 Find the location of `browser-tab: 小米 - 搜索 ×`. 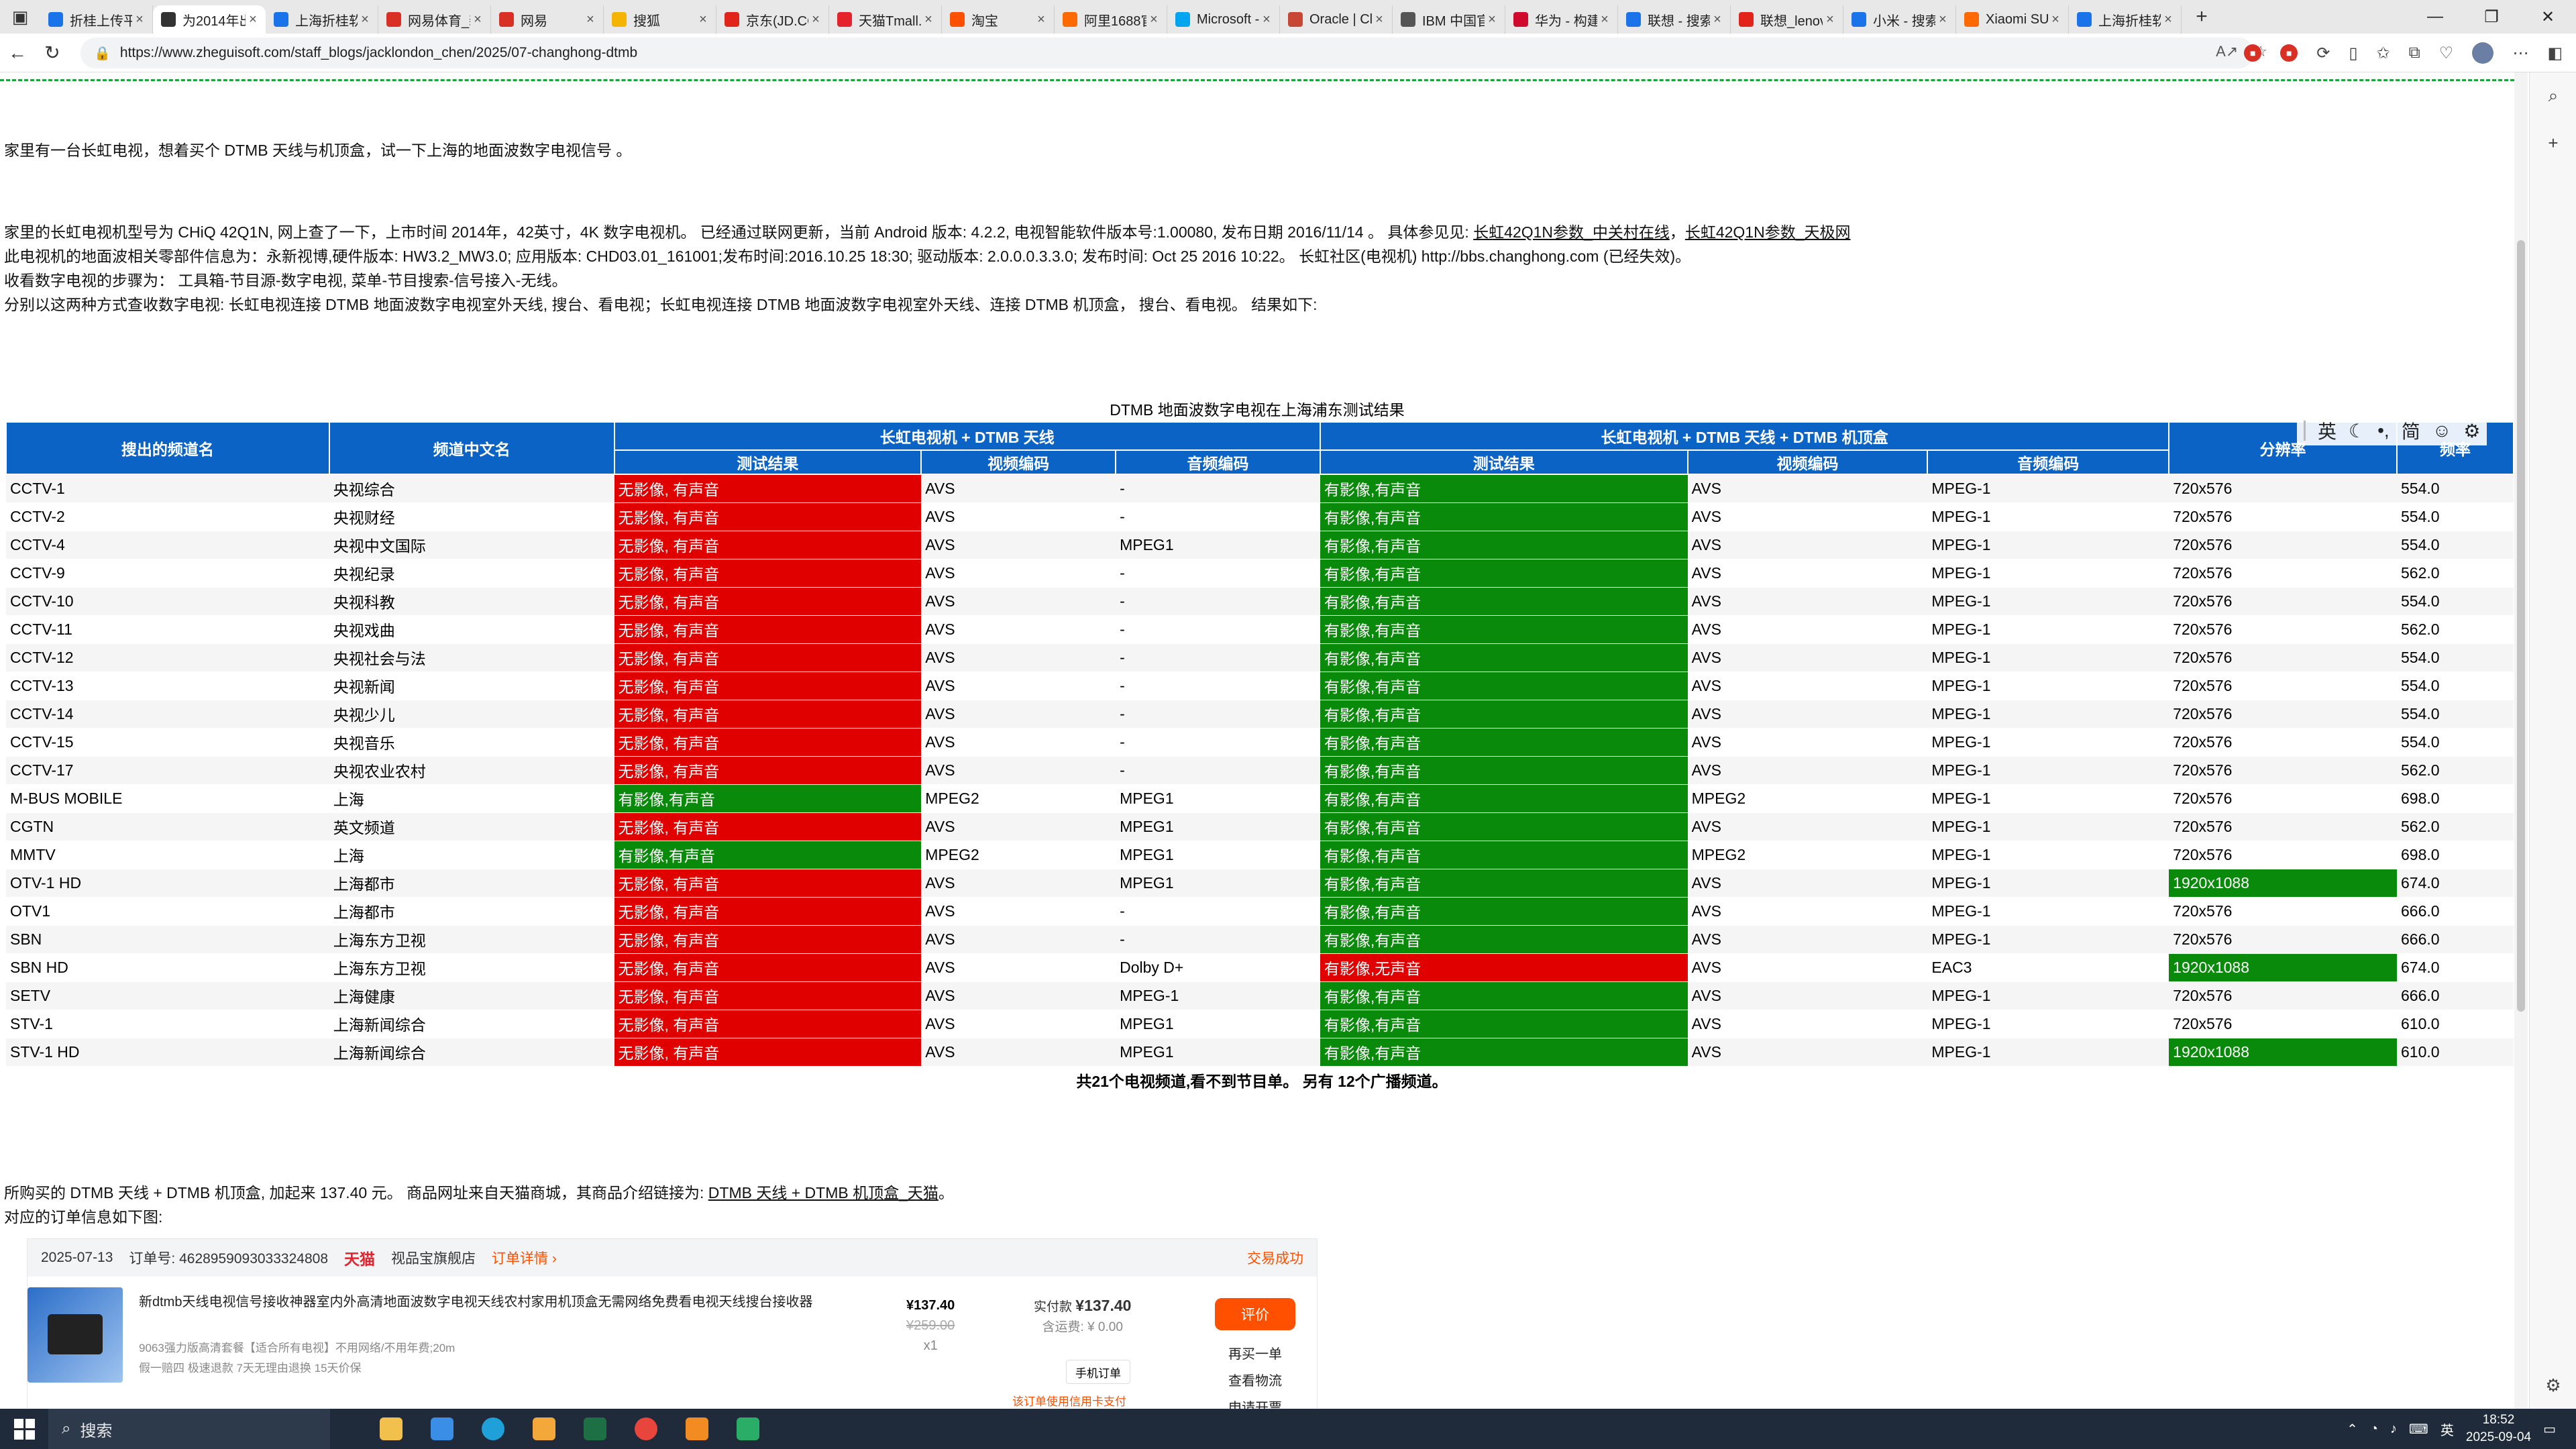

browser-tab: 小米 - 搜索 × is located at coordinates (1899, 19).